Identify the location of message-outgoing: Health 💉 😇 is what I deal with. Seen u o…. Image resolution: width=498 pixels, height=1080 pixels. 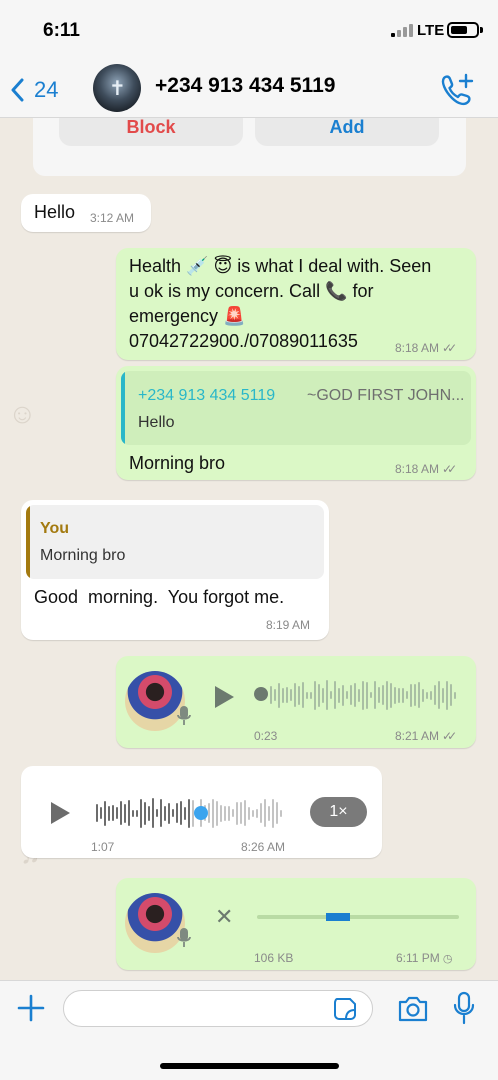
(296, 304).